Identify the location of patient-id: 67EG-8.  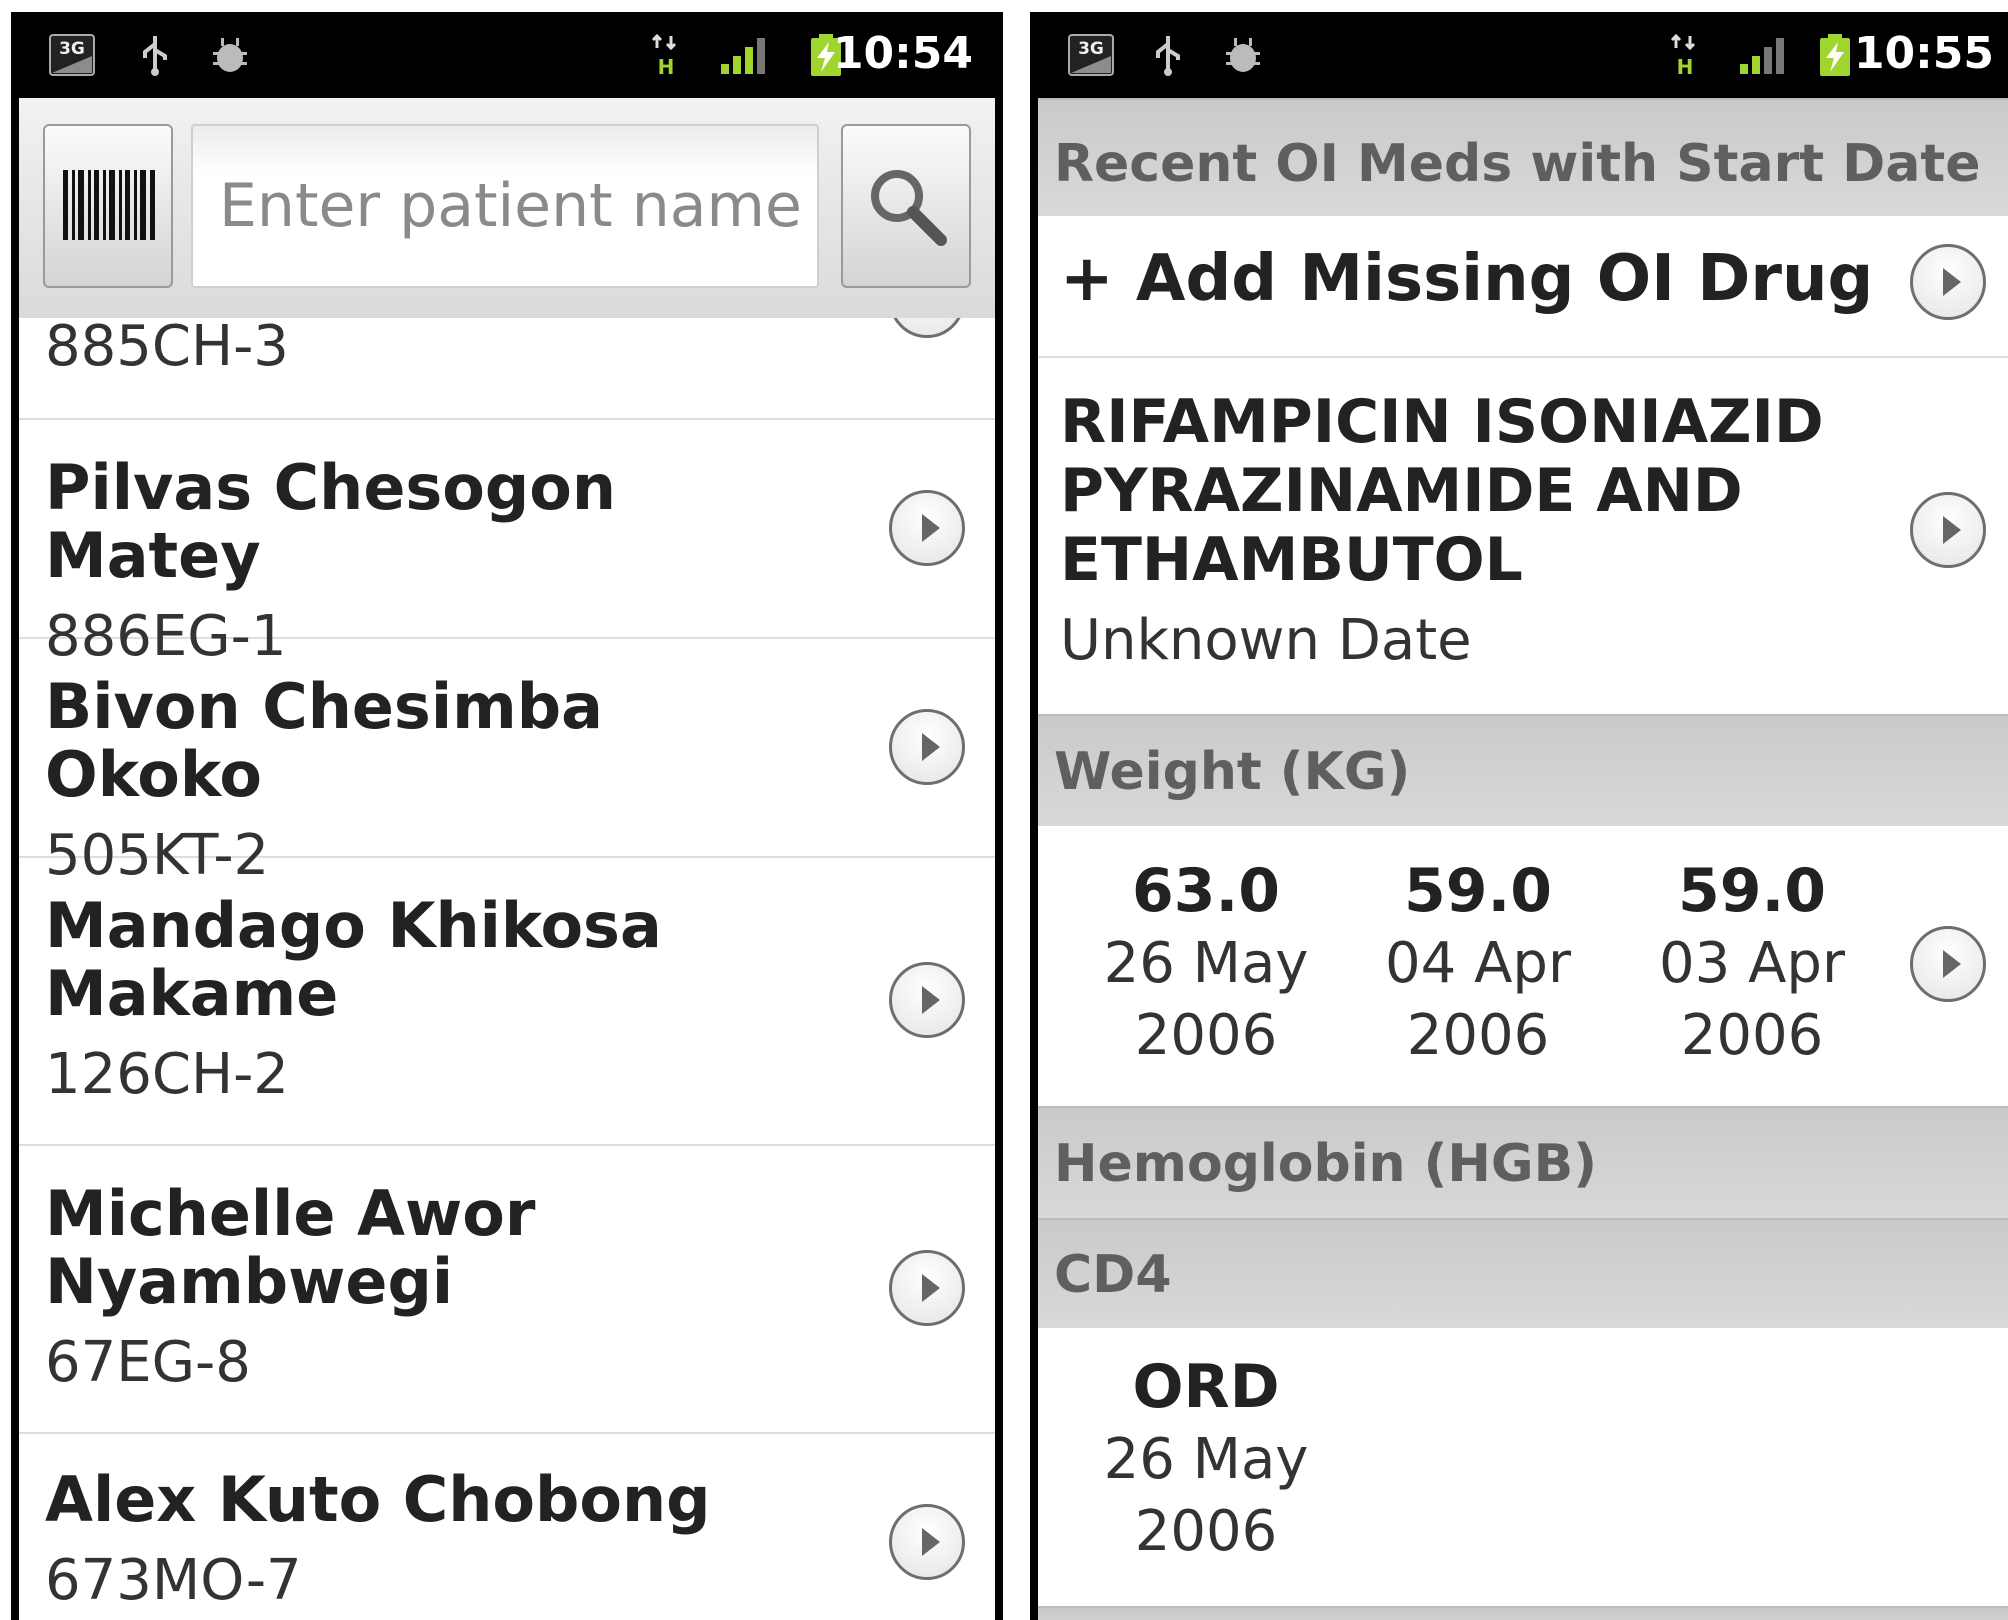
(148, 1362).